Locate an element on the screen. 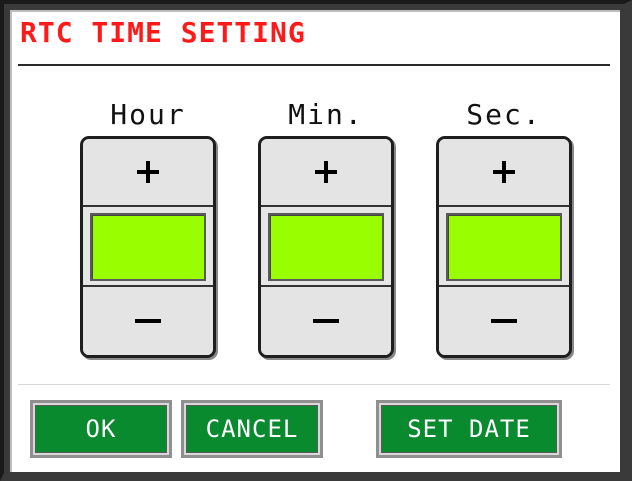 The image size is (632, 481). second-spinner is located at coordinates (504, 247).